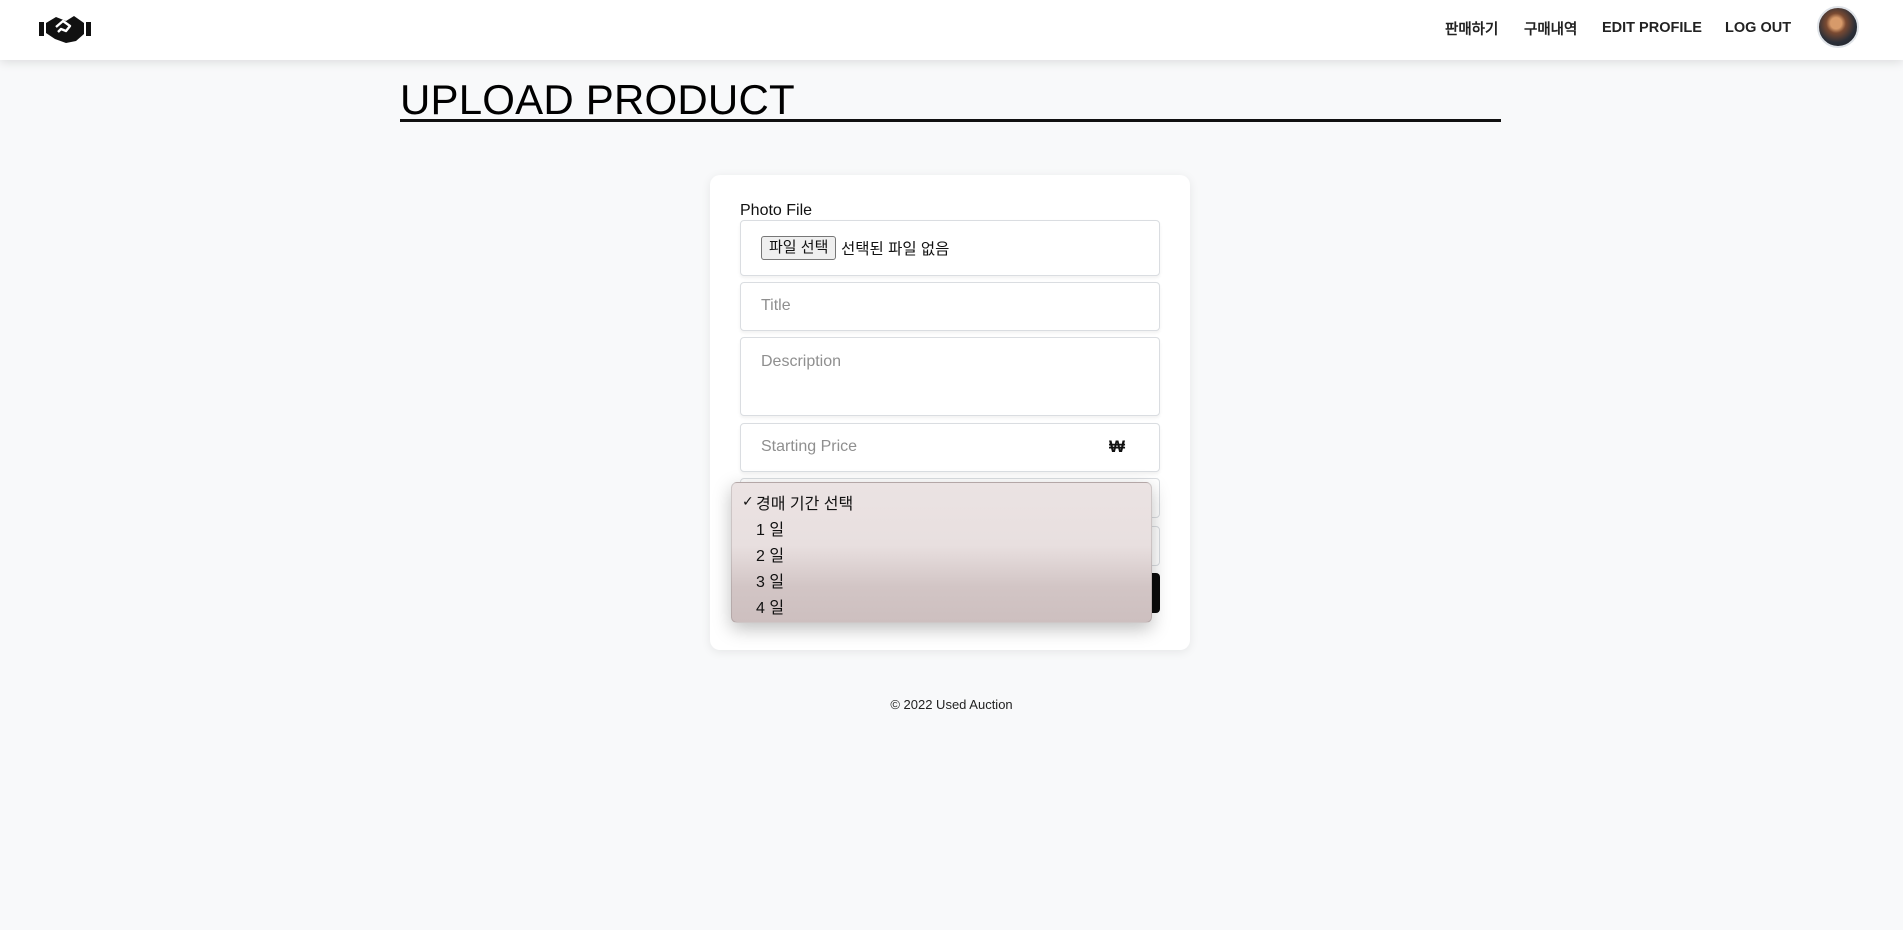 The width and height of the screenshot is (1903, 930). What do you see at coordinates (1471, 28) in the screenshot?
I see `nav-sell: 판매하기` at bounding box center [1471, 28].